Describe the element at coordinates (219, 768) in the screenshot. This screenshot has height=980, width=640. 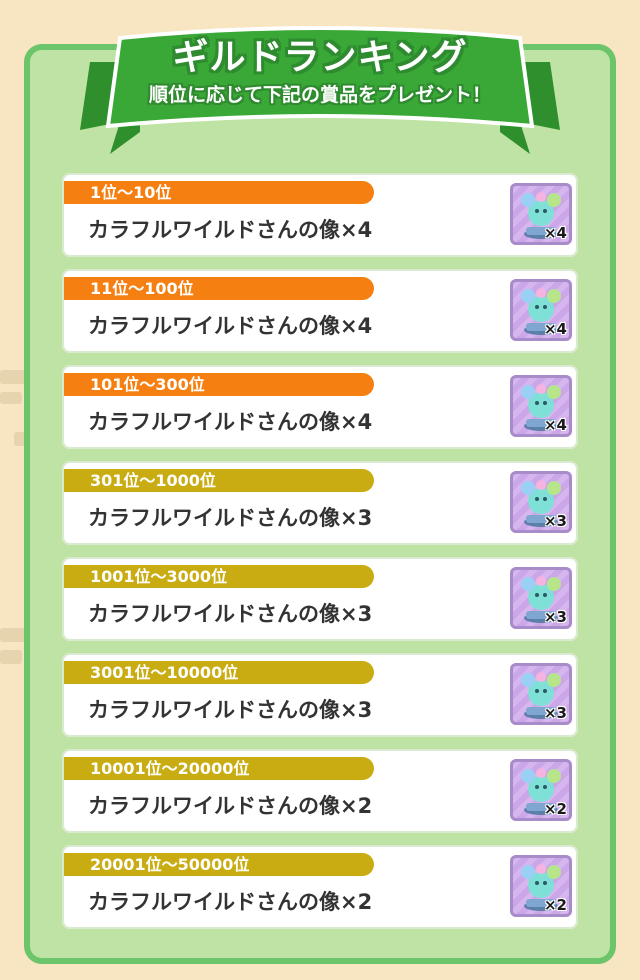
I see `rank-range-label: 10001位～20000位` at that location.